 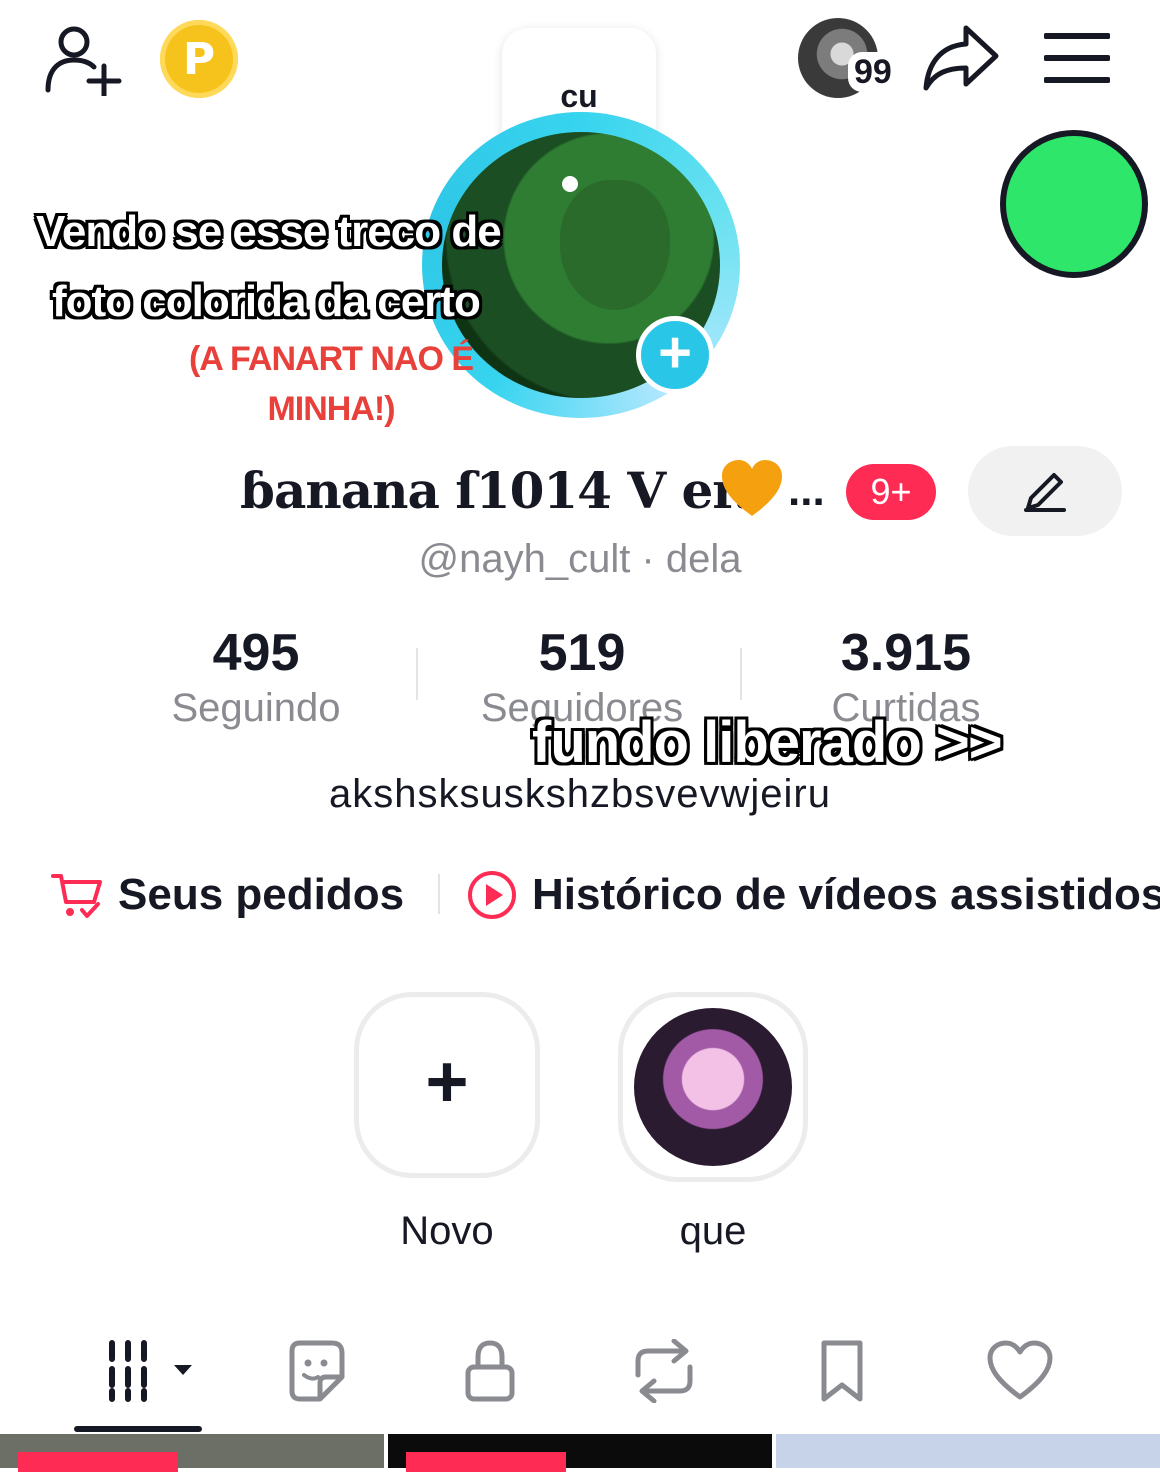 I want to click on bookmark-icon, so click(x=842, y=1371).